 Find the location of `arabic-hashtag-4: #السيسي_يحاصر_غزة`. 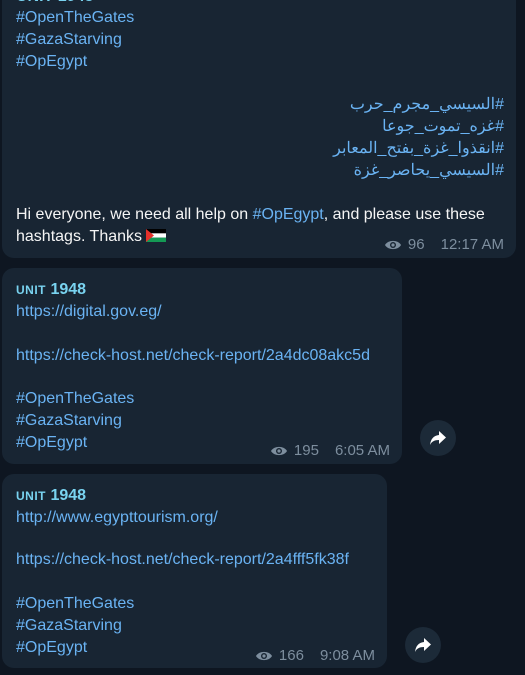

arabic-hashtag-4: #السيسي_يحاصر_غزة is located at coordinates (429, 171).